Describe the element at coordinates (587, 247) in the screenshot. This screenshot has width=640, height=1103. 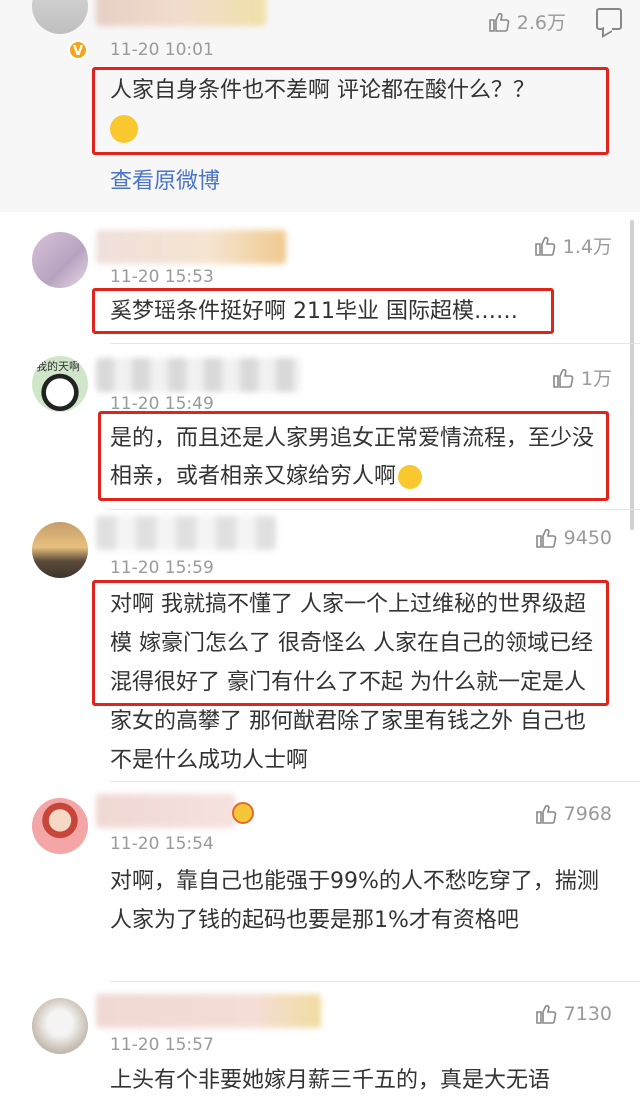
I see `like-count: 1.4万` at that location.